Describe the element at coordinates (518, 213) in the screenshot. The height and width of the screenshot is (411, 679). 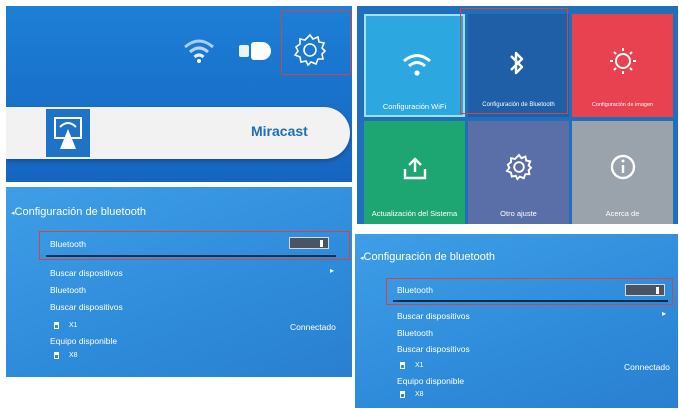
I see `tile-label: Otro ajuste` at that location.